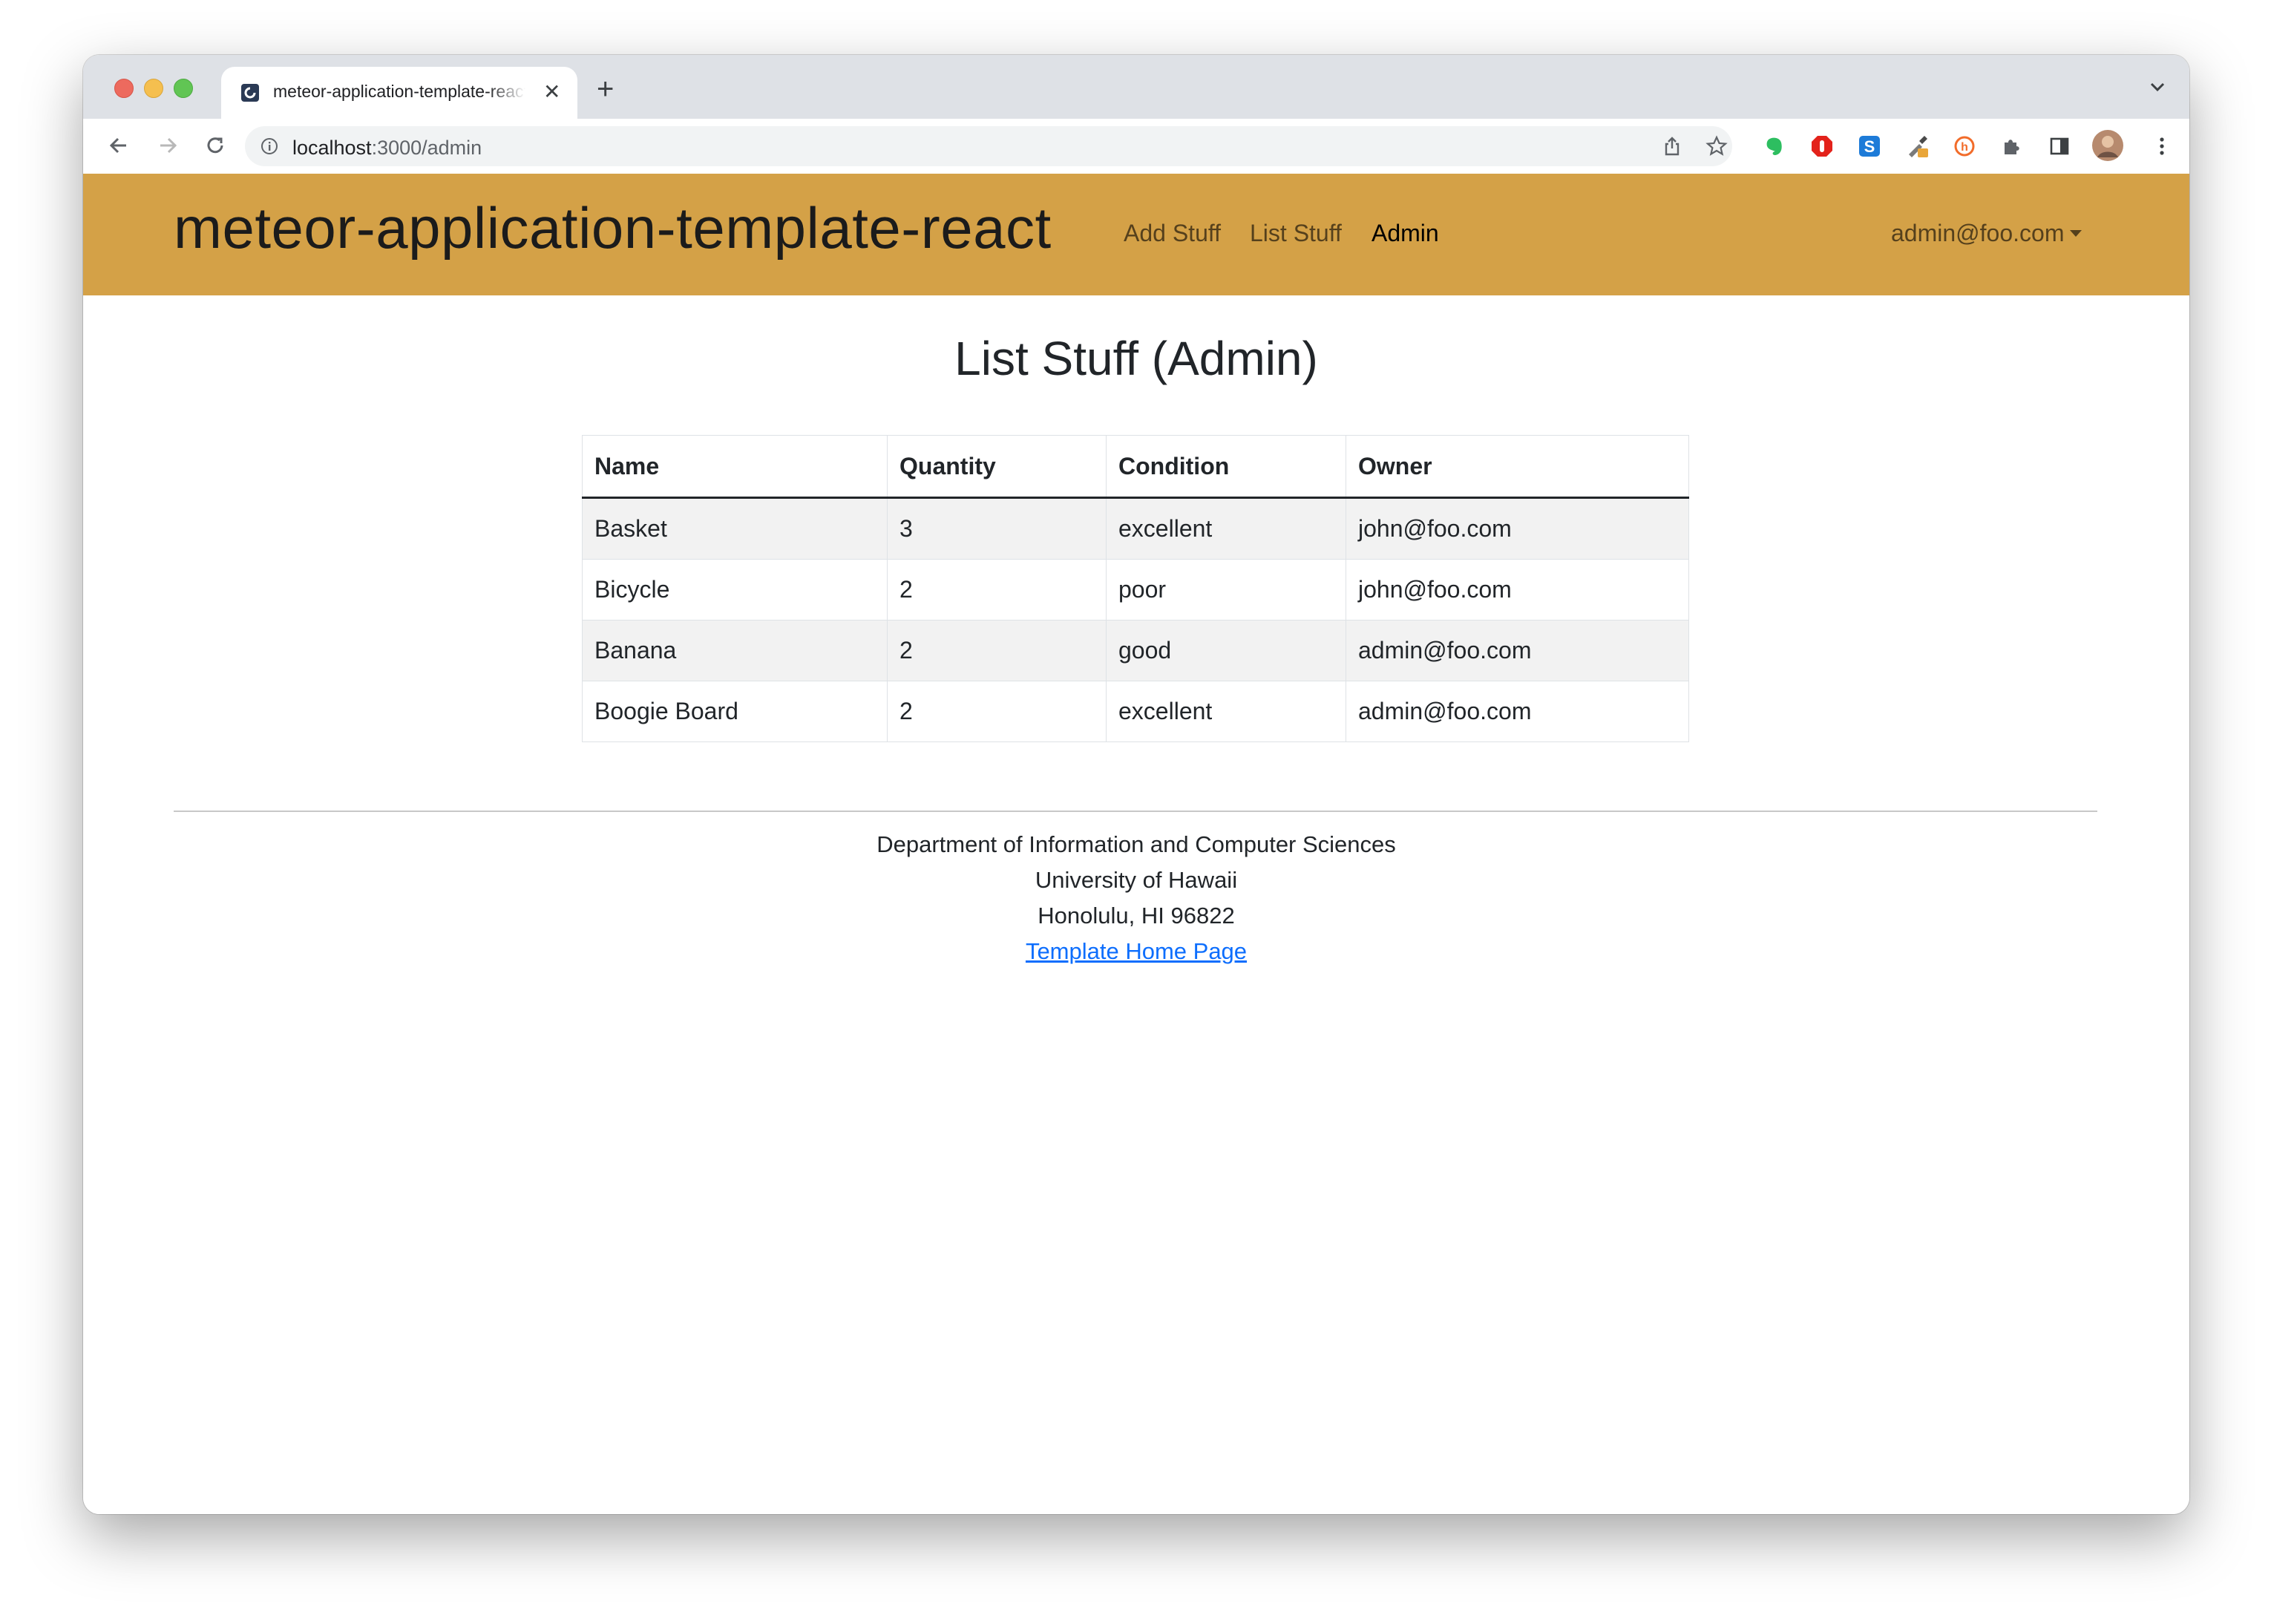 This screenshot has width=2271, height=1624. I want to click on s-extension-icon: S, so click(1870, 147).